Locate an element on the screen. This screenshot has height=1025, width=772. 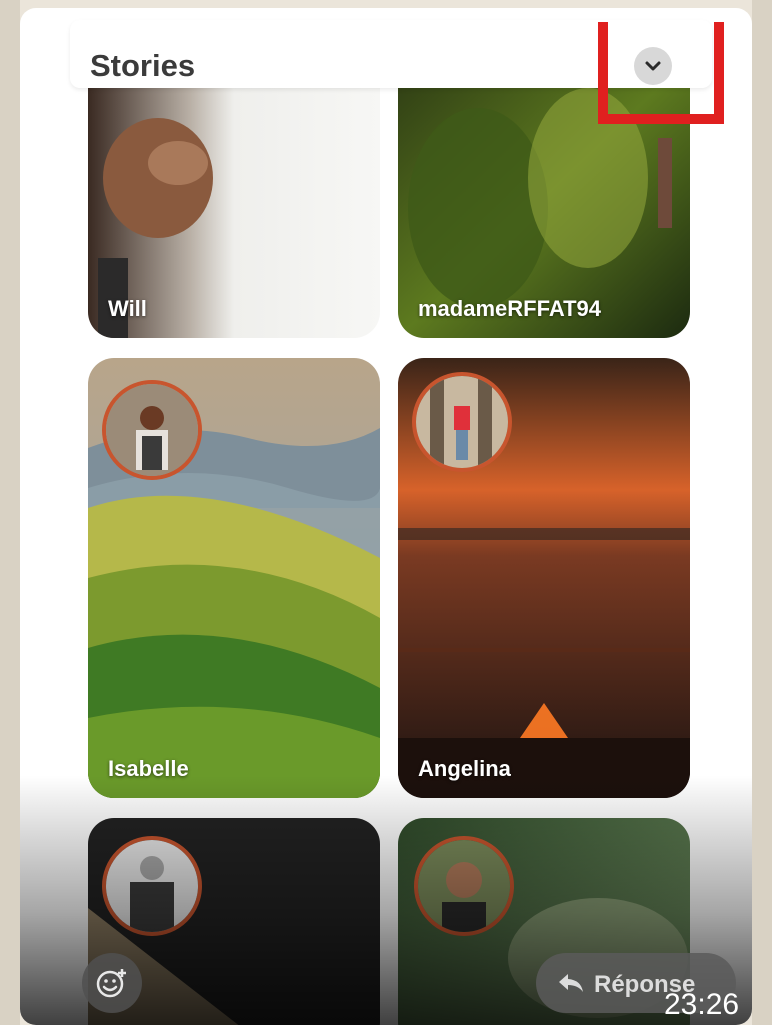
story-name: Isabelle is located at coordinates (148, 768).